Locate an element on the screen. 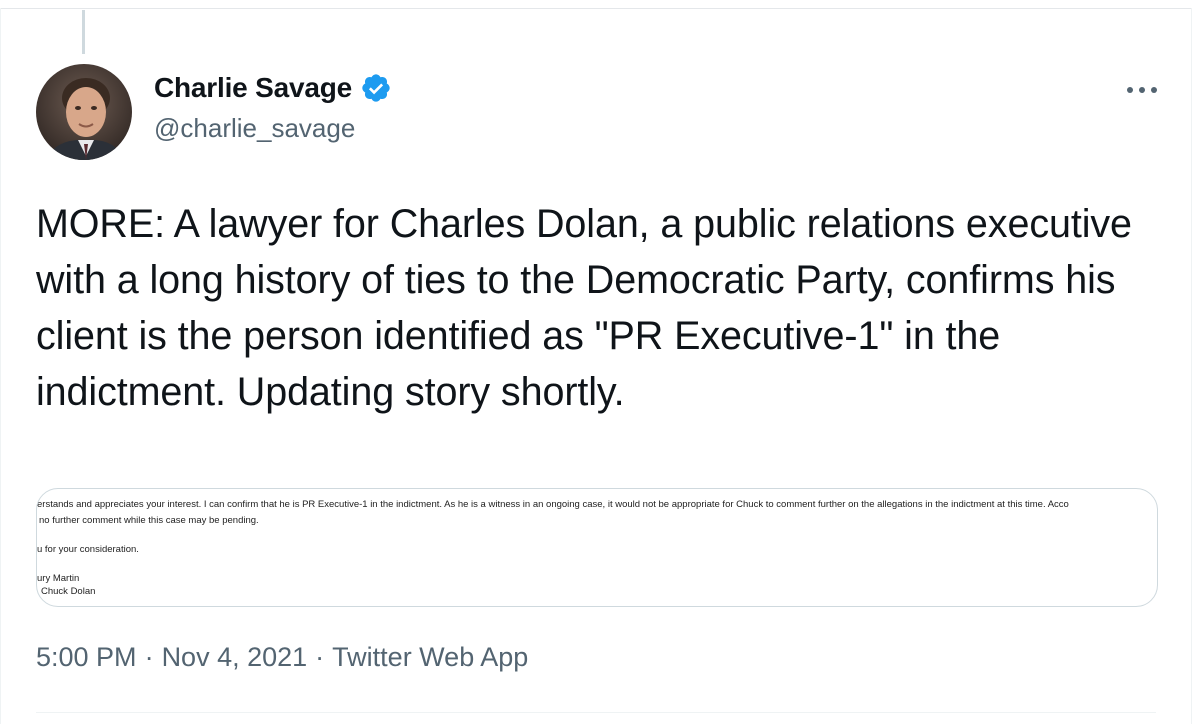  author-avatar is located at coordinates (84, 112).